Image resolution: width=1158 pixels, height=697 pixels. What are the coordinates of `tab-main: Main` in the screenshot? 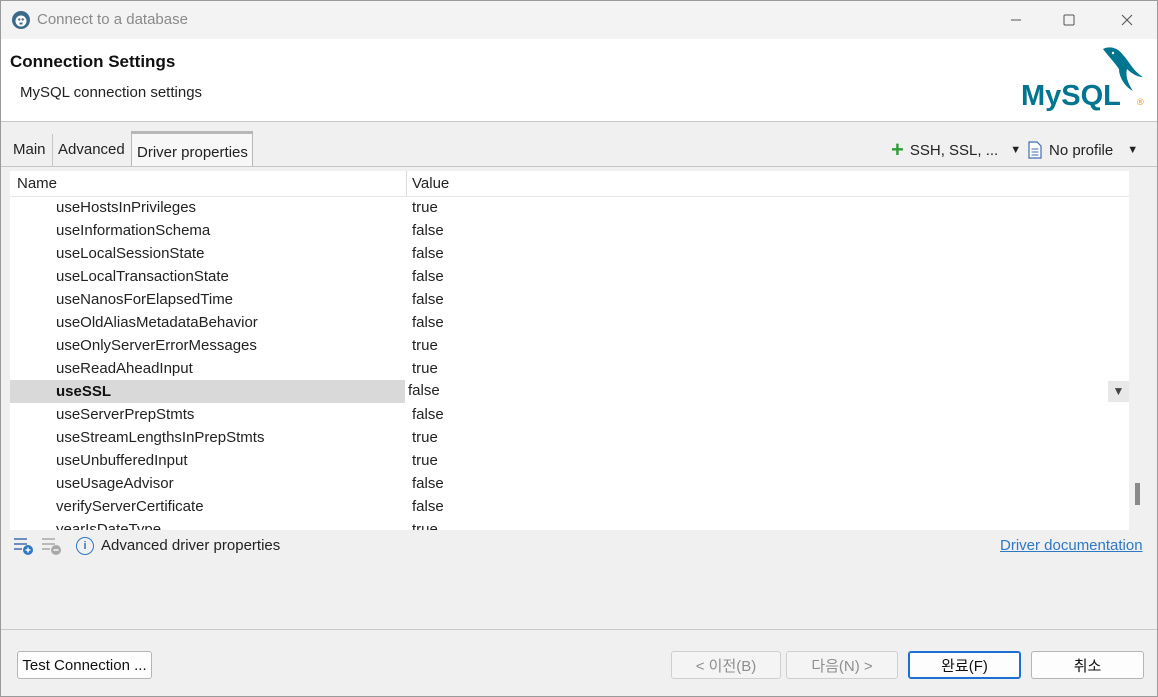 It's located at (31, 150).